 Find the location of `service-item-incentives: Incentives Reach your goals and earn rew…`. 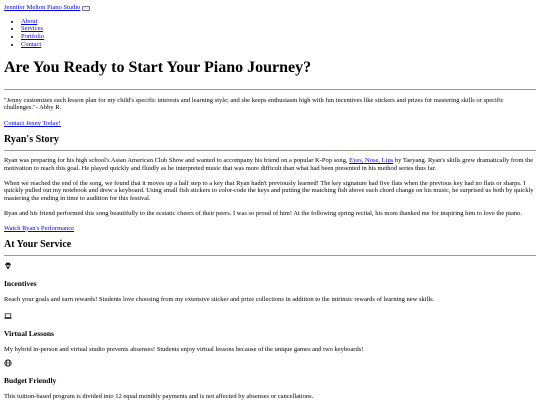

service-item-incentives: Incentives Reach your goals and earn rew… is located at coordinates (270, 283).